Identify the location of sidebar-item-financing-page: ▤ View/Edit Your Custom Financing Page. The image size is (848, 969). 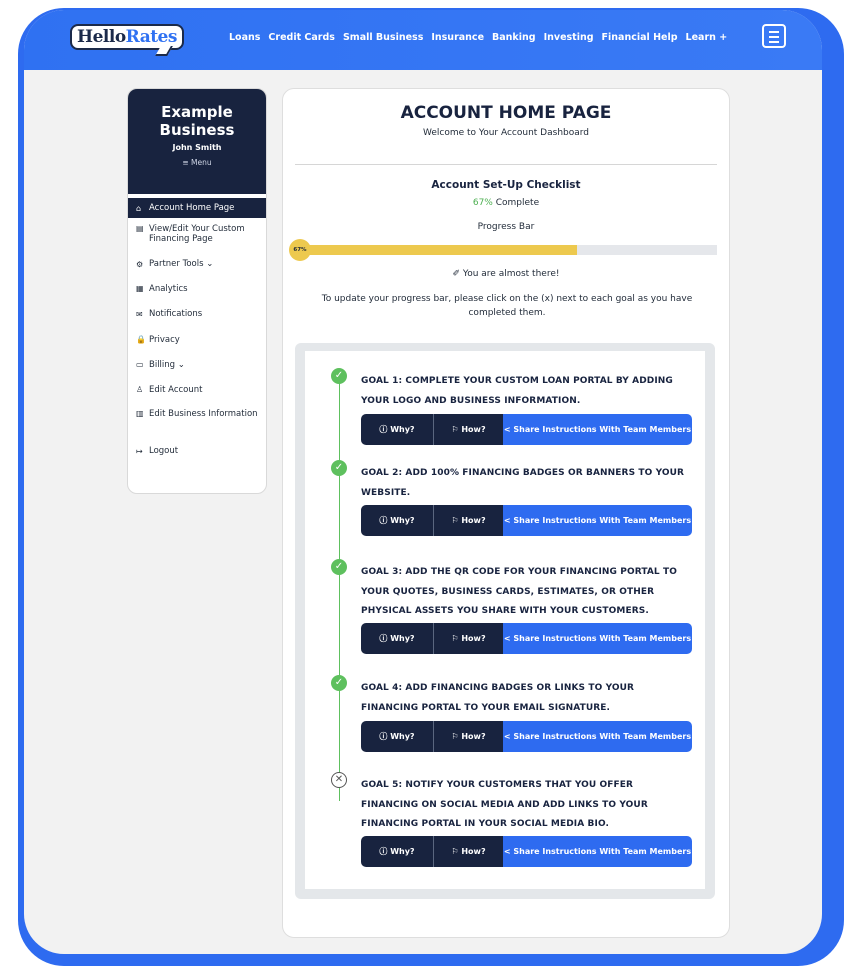
(197, 238).